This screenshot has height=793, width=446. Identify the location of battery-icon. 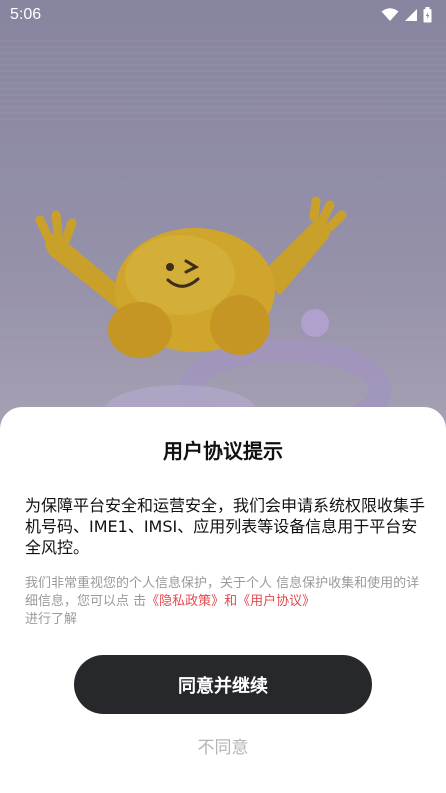
(427, 15).